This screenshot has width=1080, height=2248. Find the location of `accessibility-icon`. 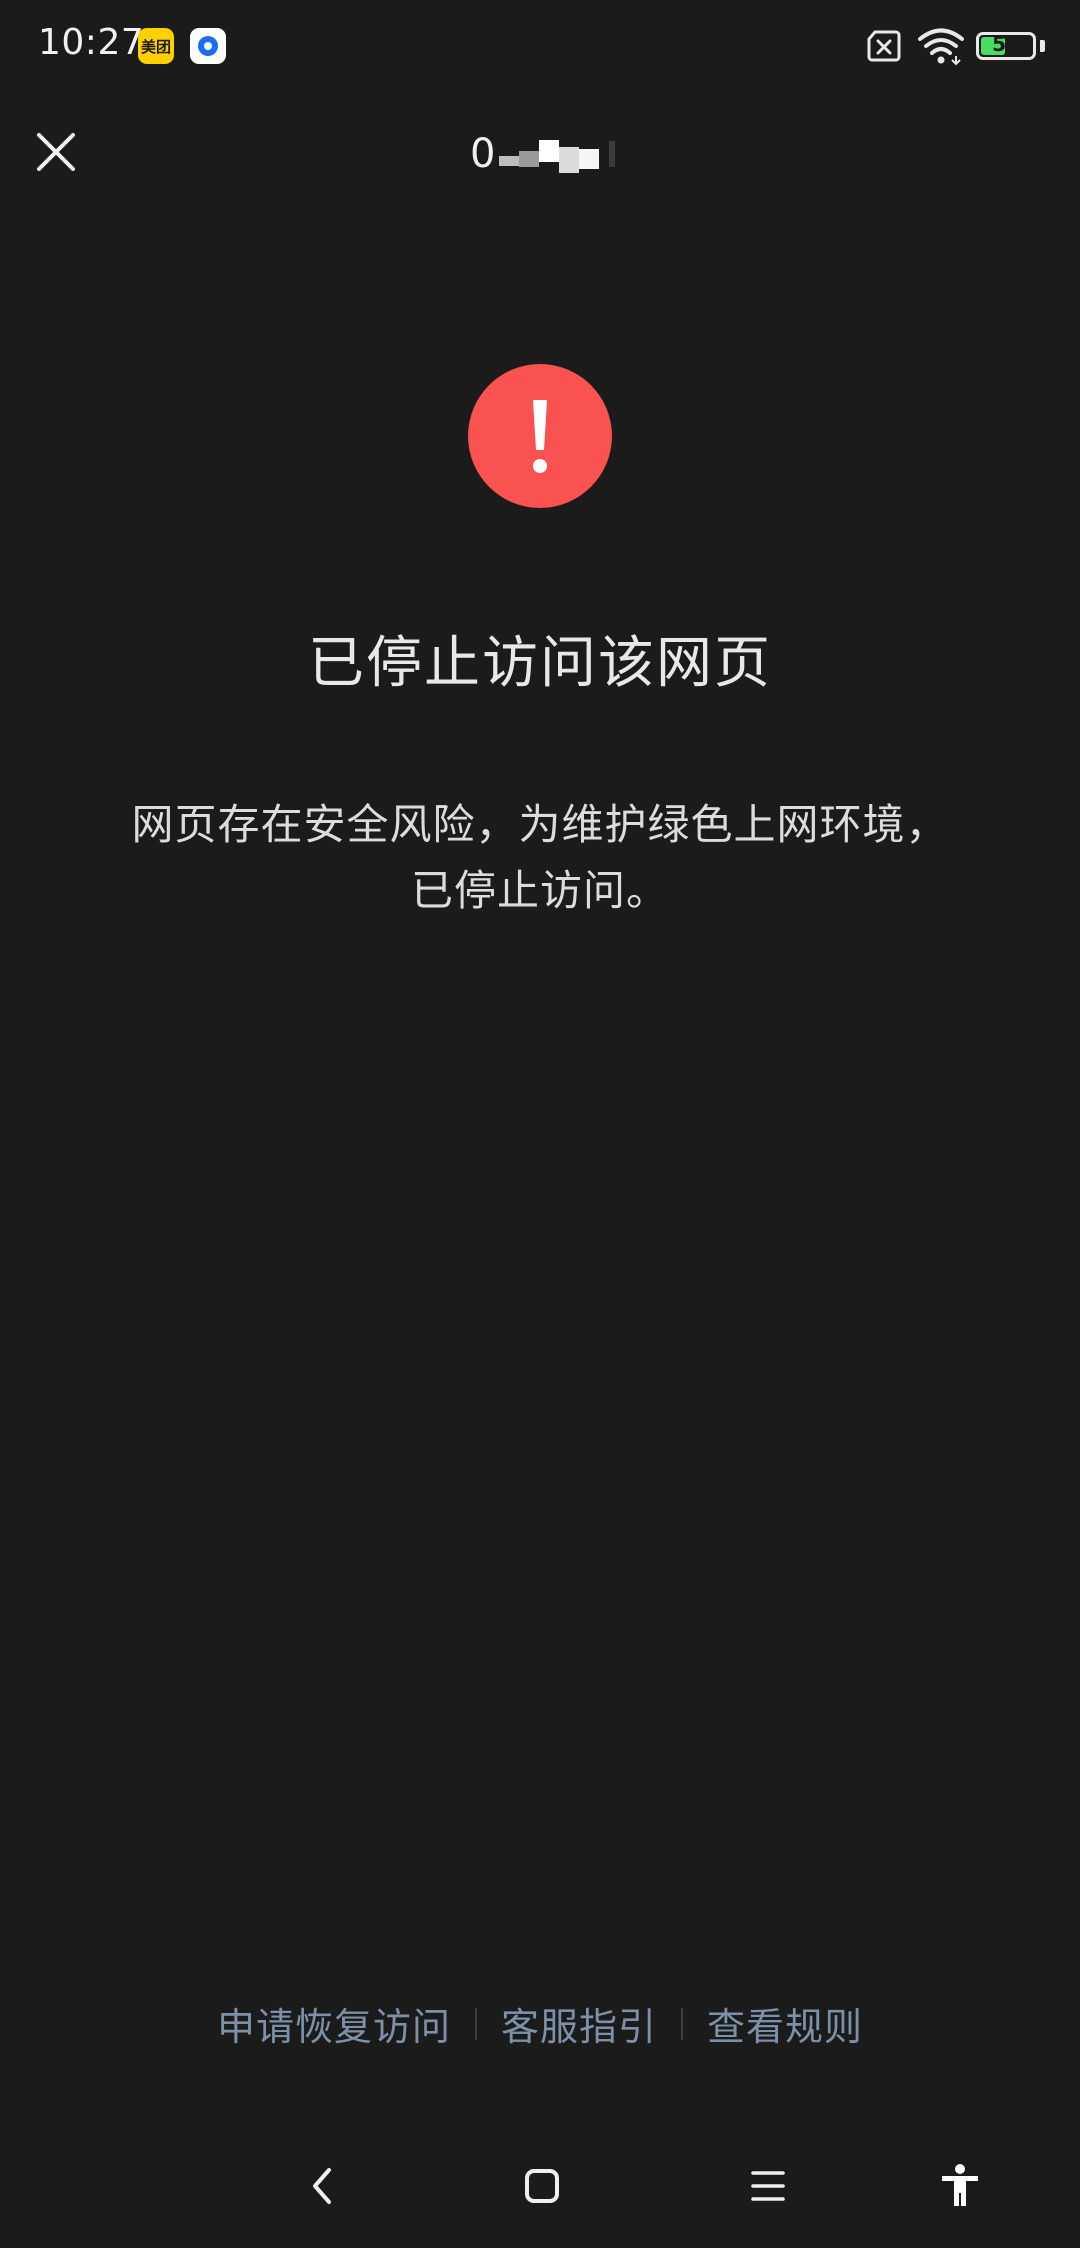

accessibility-icon is located at coordinates (960, 2185).